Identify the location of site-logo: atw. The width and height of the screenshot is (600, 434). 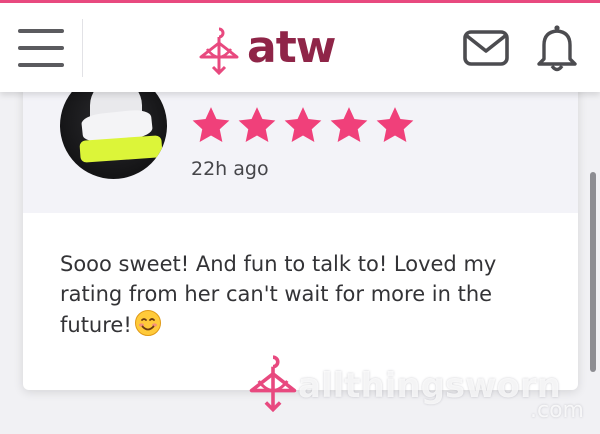
(264, 49).